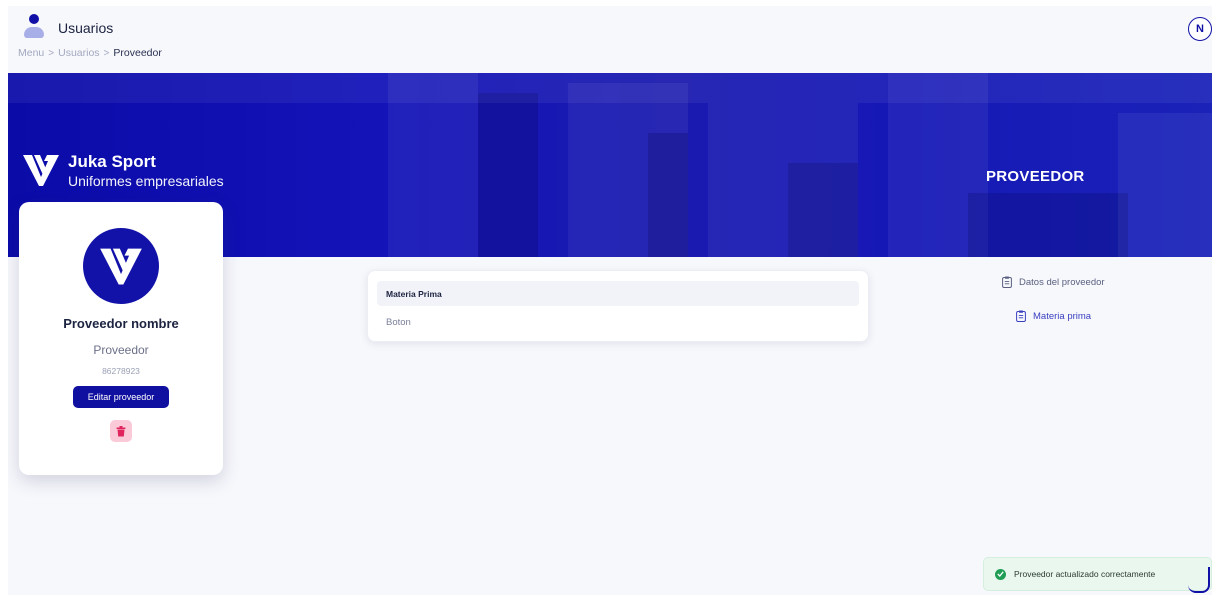  I want to click on success-toast: Proveedor actualizado correctamente, so click(1097, 574).